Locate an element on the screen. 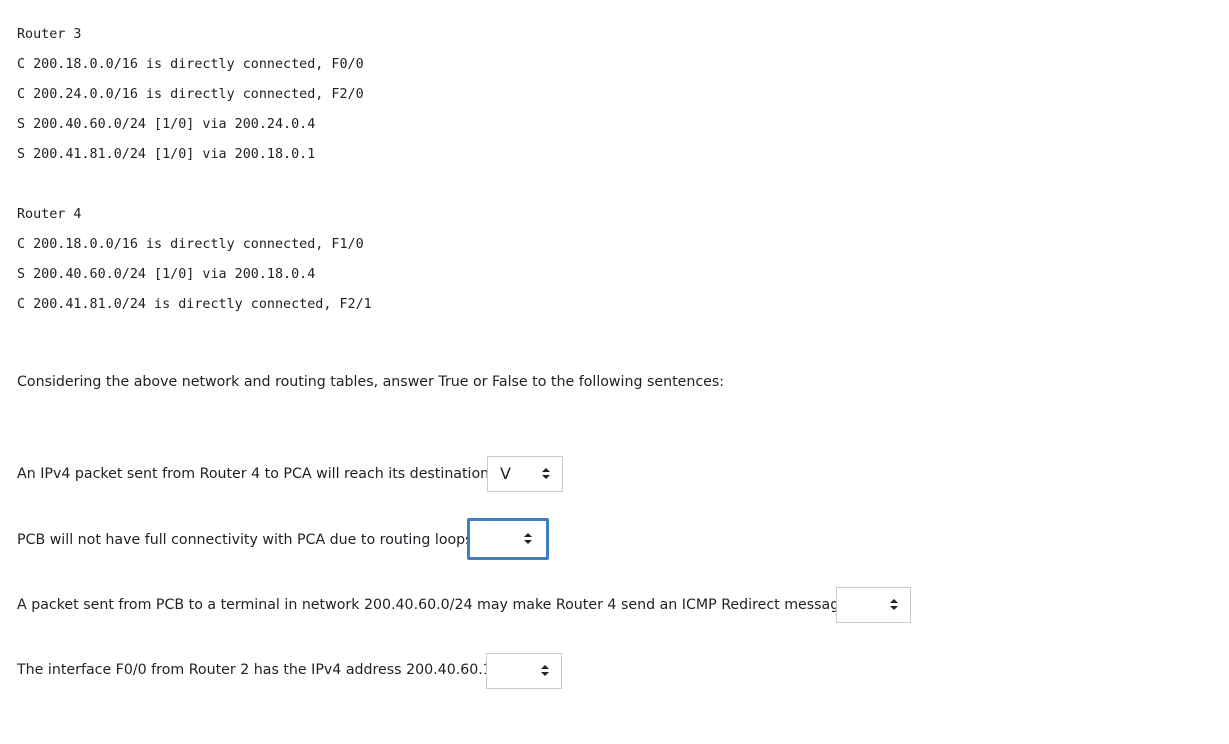 This screenshot has width=1229, height=744. router4-title: Router 4 is located at coordinates (49, 214).